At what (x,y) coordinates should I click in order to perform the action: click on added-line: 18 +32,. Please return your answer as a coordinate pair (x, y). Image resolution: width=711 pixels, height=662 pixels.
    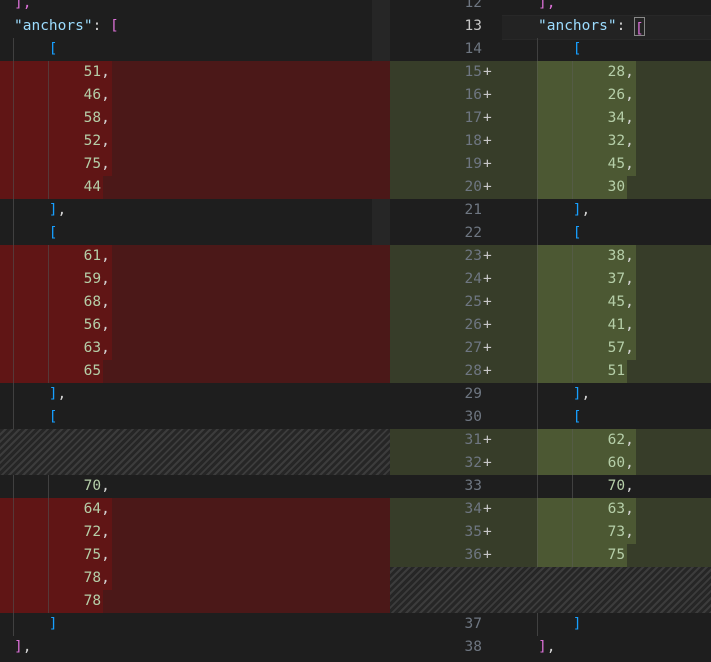
    Looking at the image, I should click on (550, 141).